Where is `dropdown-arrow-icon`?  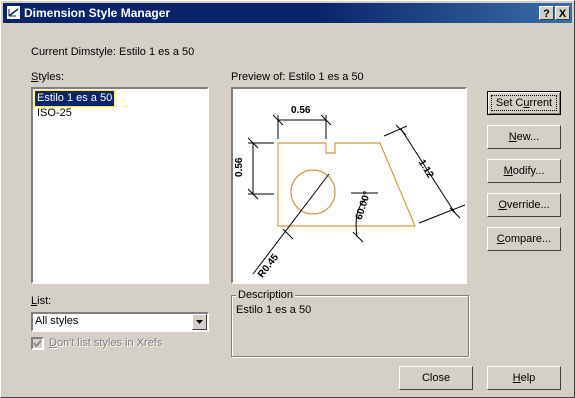 dropdown-arrow-icon is located at coordinates (199, 322).